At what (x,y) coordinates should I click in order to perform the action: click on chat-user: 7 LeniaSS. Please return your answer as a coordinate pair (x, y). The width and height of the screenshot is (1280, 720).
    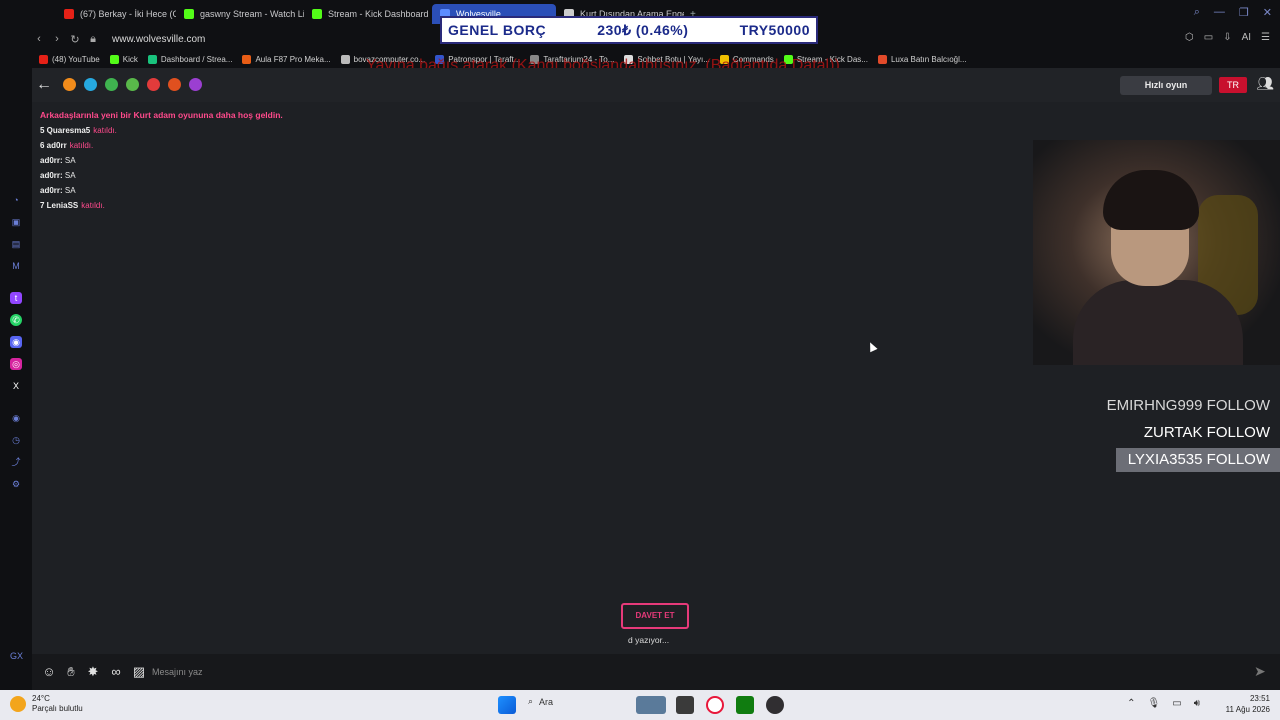
    Looking at the image, I should click on (59, 205).